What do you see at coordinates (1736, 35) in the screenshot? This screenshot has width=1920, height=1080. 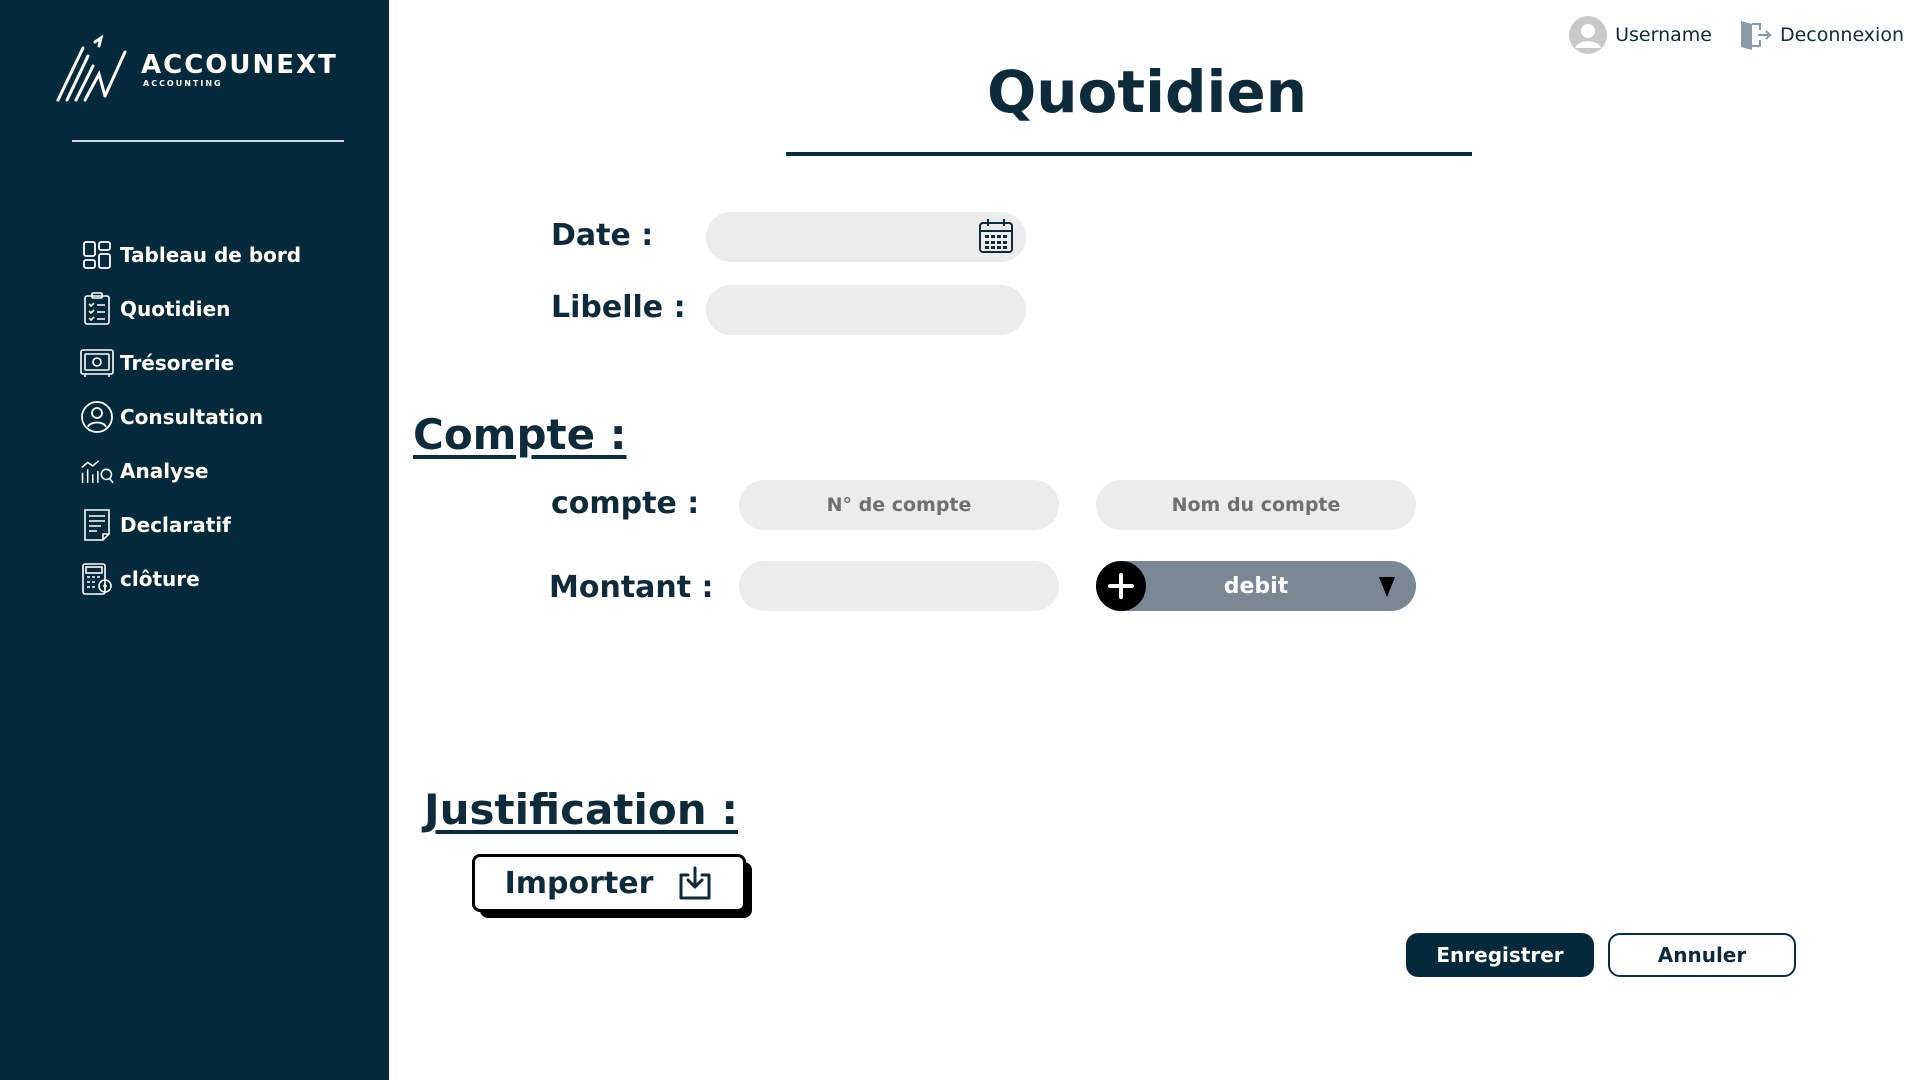 I see `user-area: Username Deconnexion` at bounding box center [1736, 35].